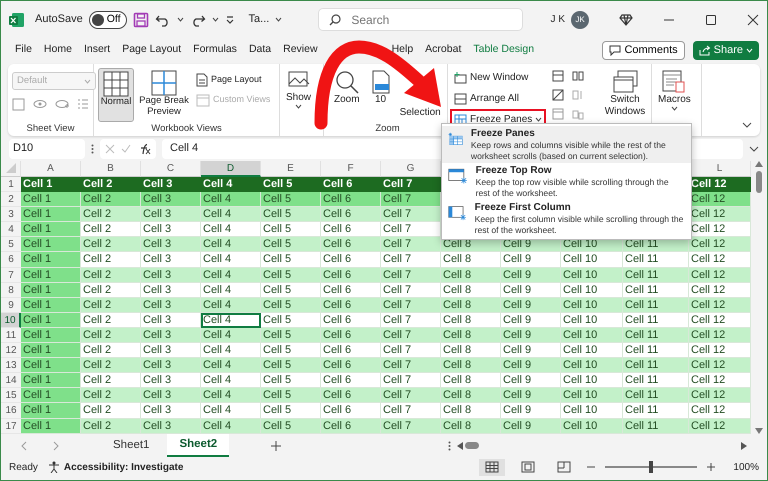  What do you see at coordinates (186, 129) in the screenshot?
I see `group-label: Workbook Views` at bounding box center [186, 129].